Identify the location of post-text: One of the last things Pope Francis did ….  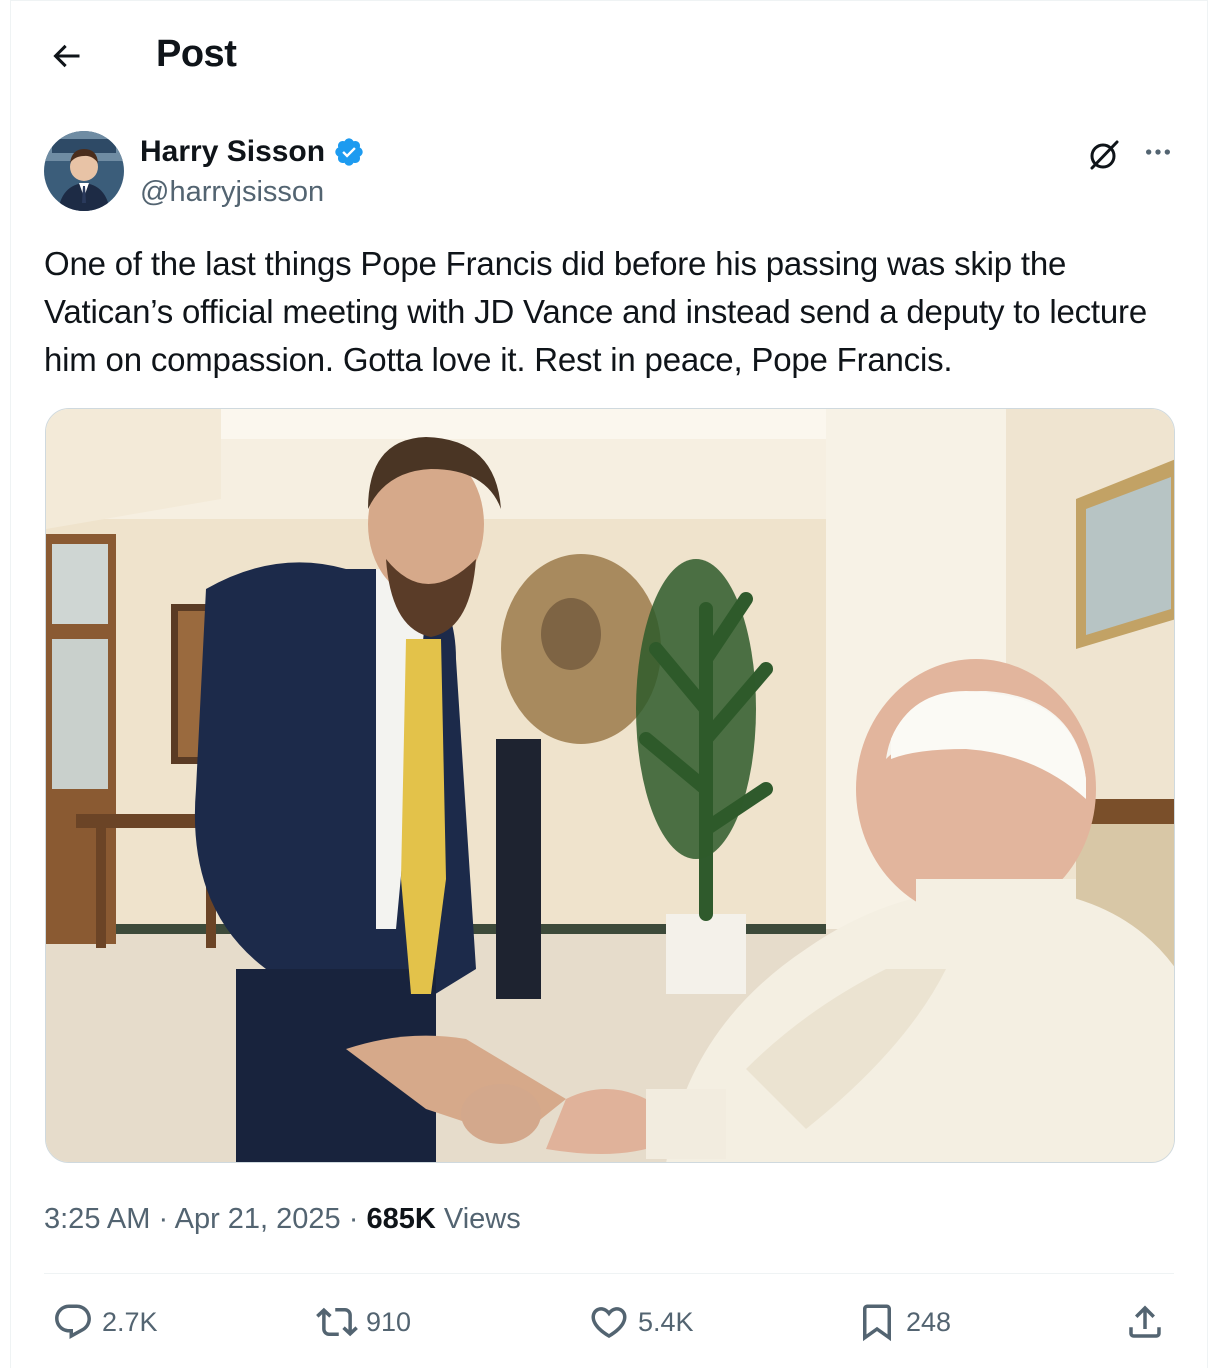
(595, 311).